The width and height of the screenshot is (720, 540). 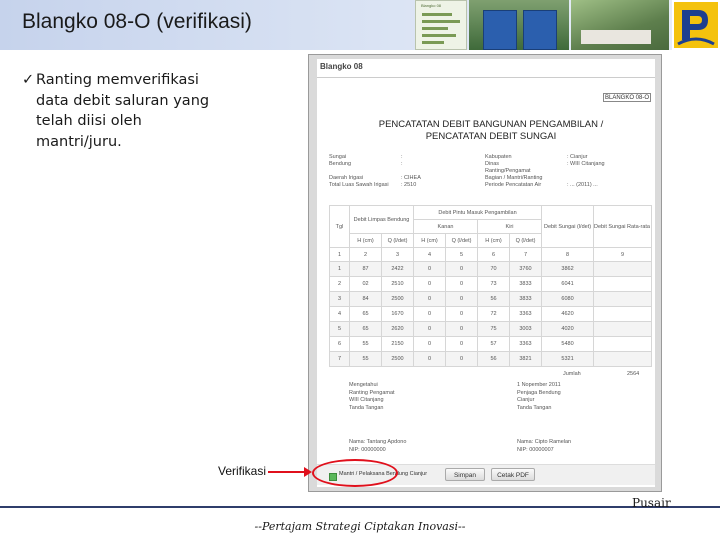 I want to click on table-cell: 5, so click(x=339, y=329).